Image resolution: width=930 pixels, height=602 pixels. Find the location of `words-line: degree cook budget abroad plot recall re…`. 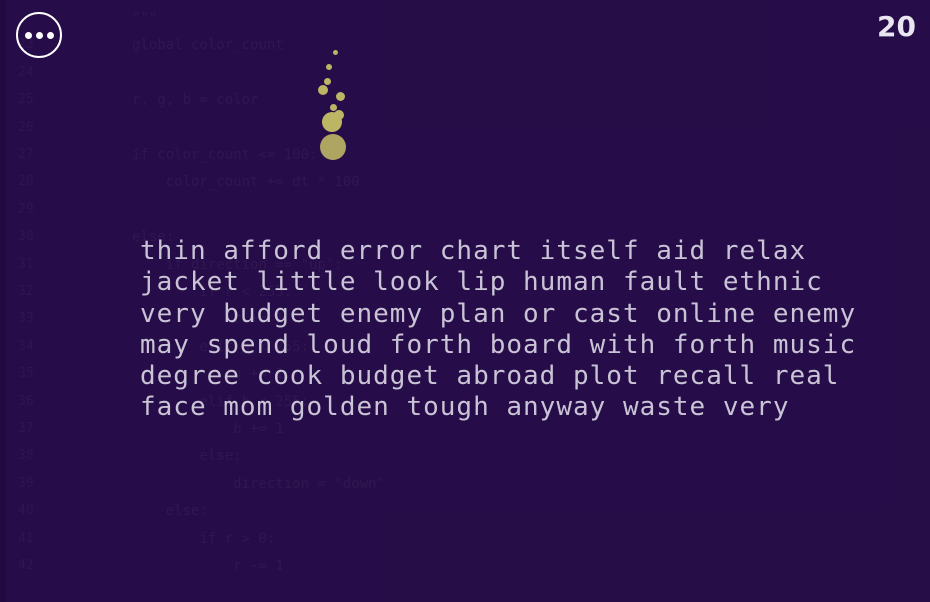

words-line: degree cook budget abroad plot recall re… is located at coordinates (490, 376).